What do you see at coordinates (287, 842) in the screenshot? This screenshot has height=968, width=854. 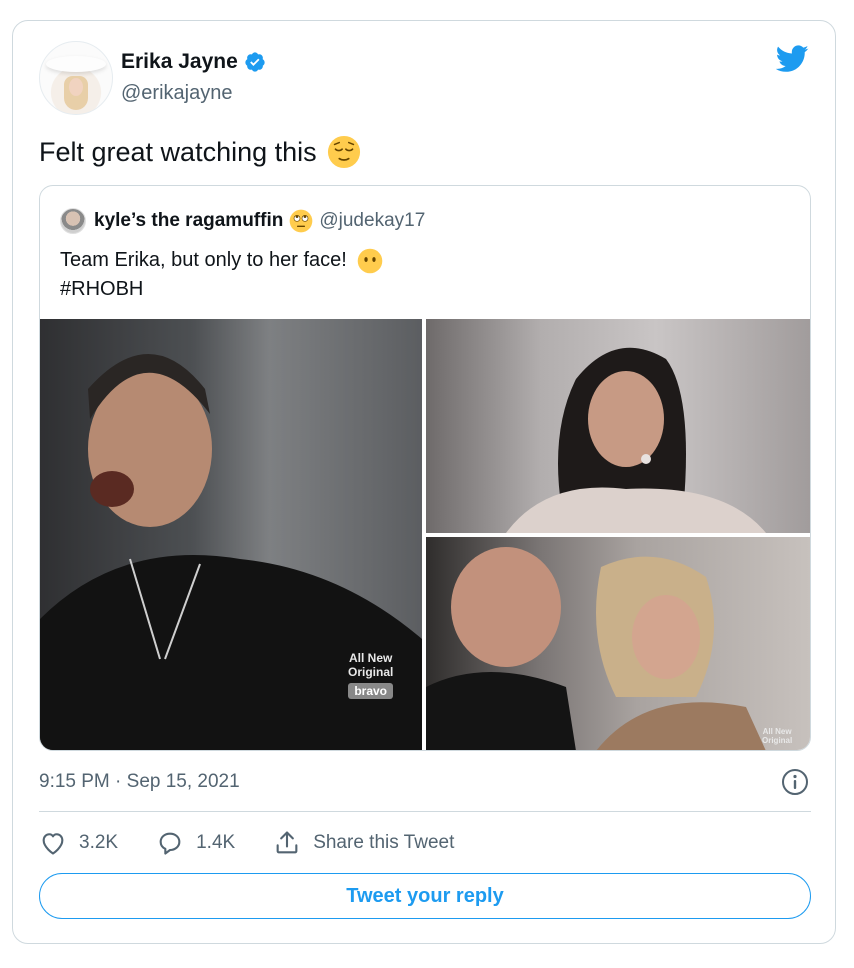 I see `share-icon` at bounding box center [287, 842].